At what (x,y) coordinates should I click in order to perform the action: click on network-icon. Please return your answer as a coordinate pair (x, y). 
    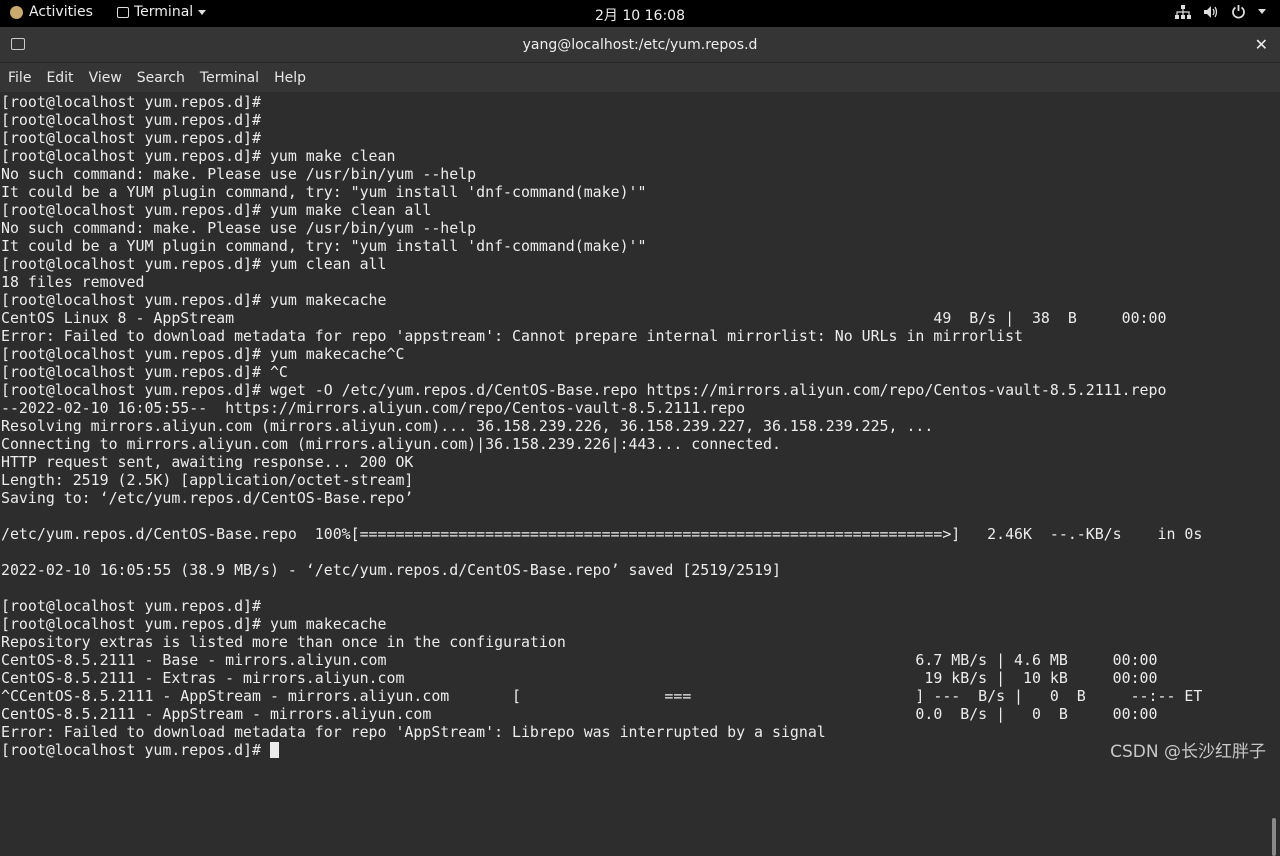
    Looking at the image, I should click on (1183, 11).